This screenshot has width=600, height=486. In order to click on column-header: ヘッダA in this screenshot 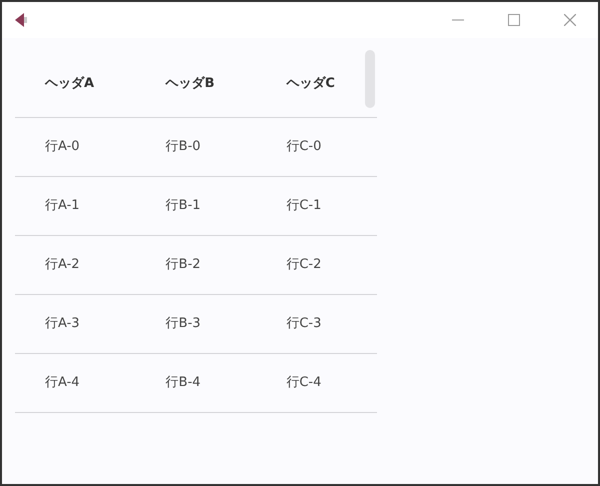, I will do `click(75, 84)`.